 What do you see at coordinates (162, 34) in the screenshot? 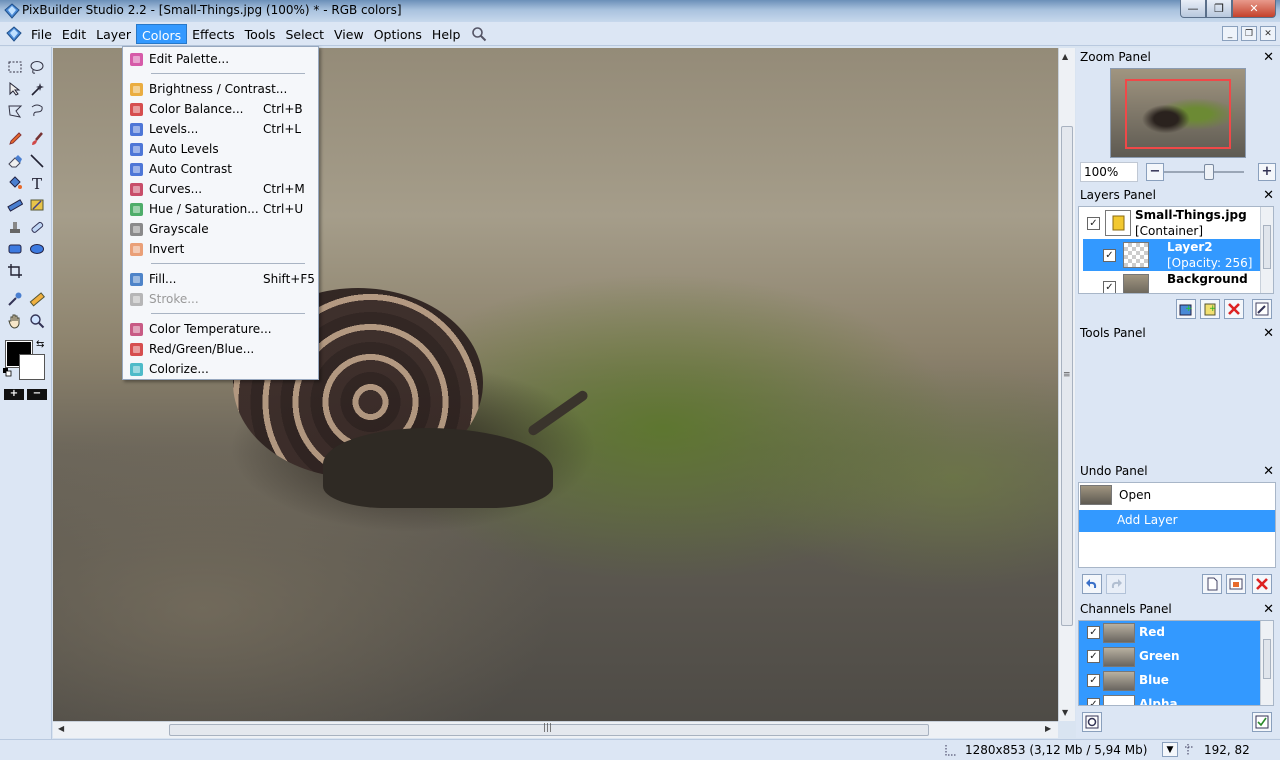
I see `menu-colors: Colors` at bounding box center [162, 34].